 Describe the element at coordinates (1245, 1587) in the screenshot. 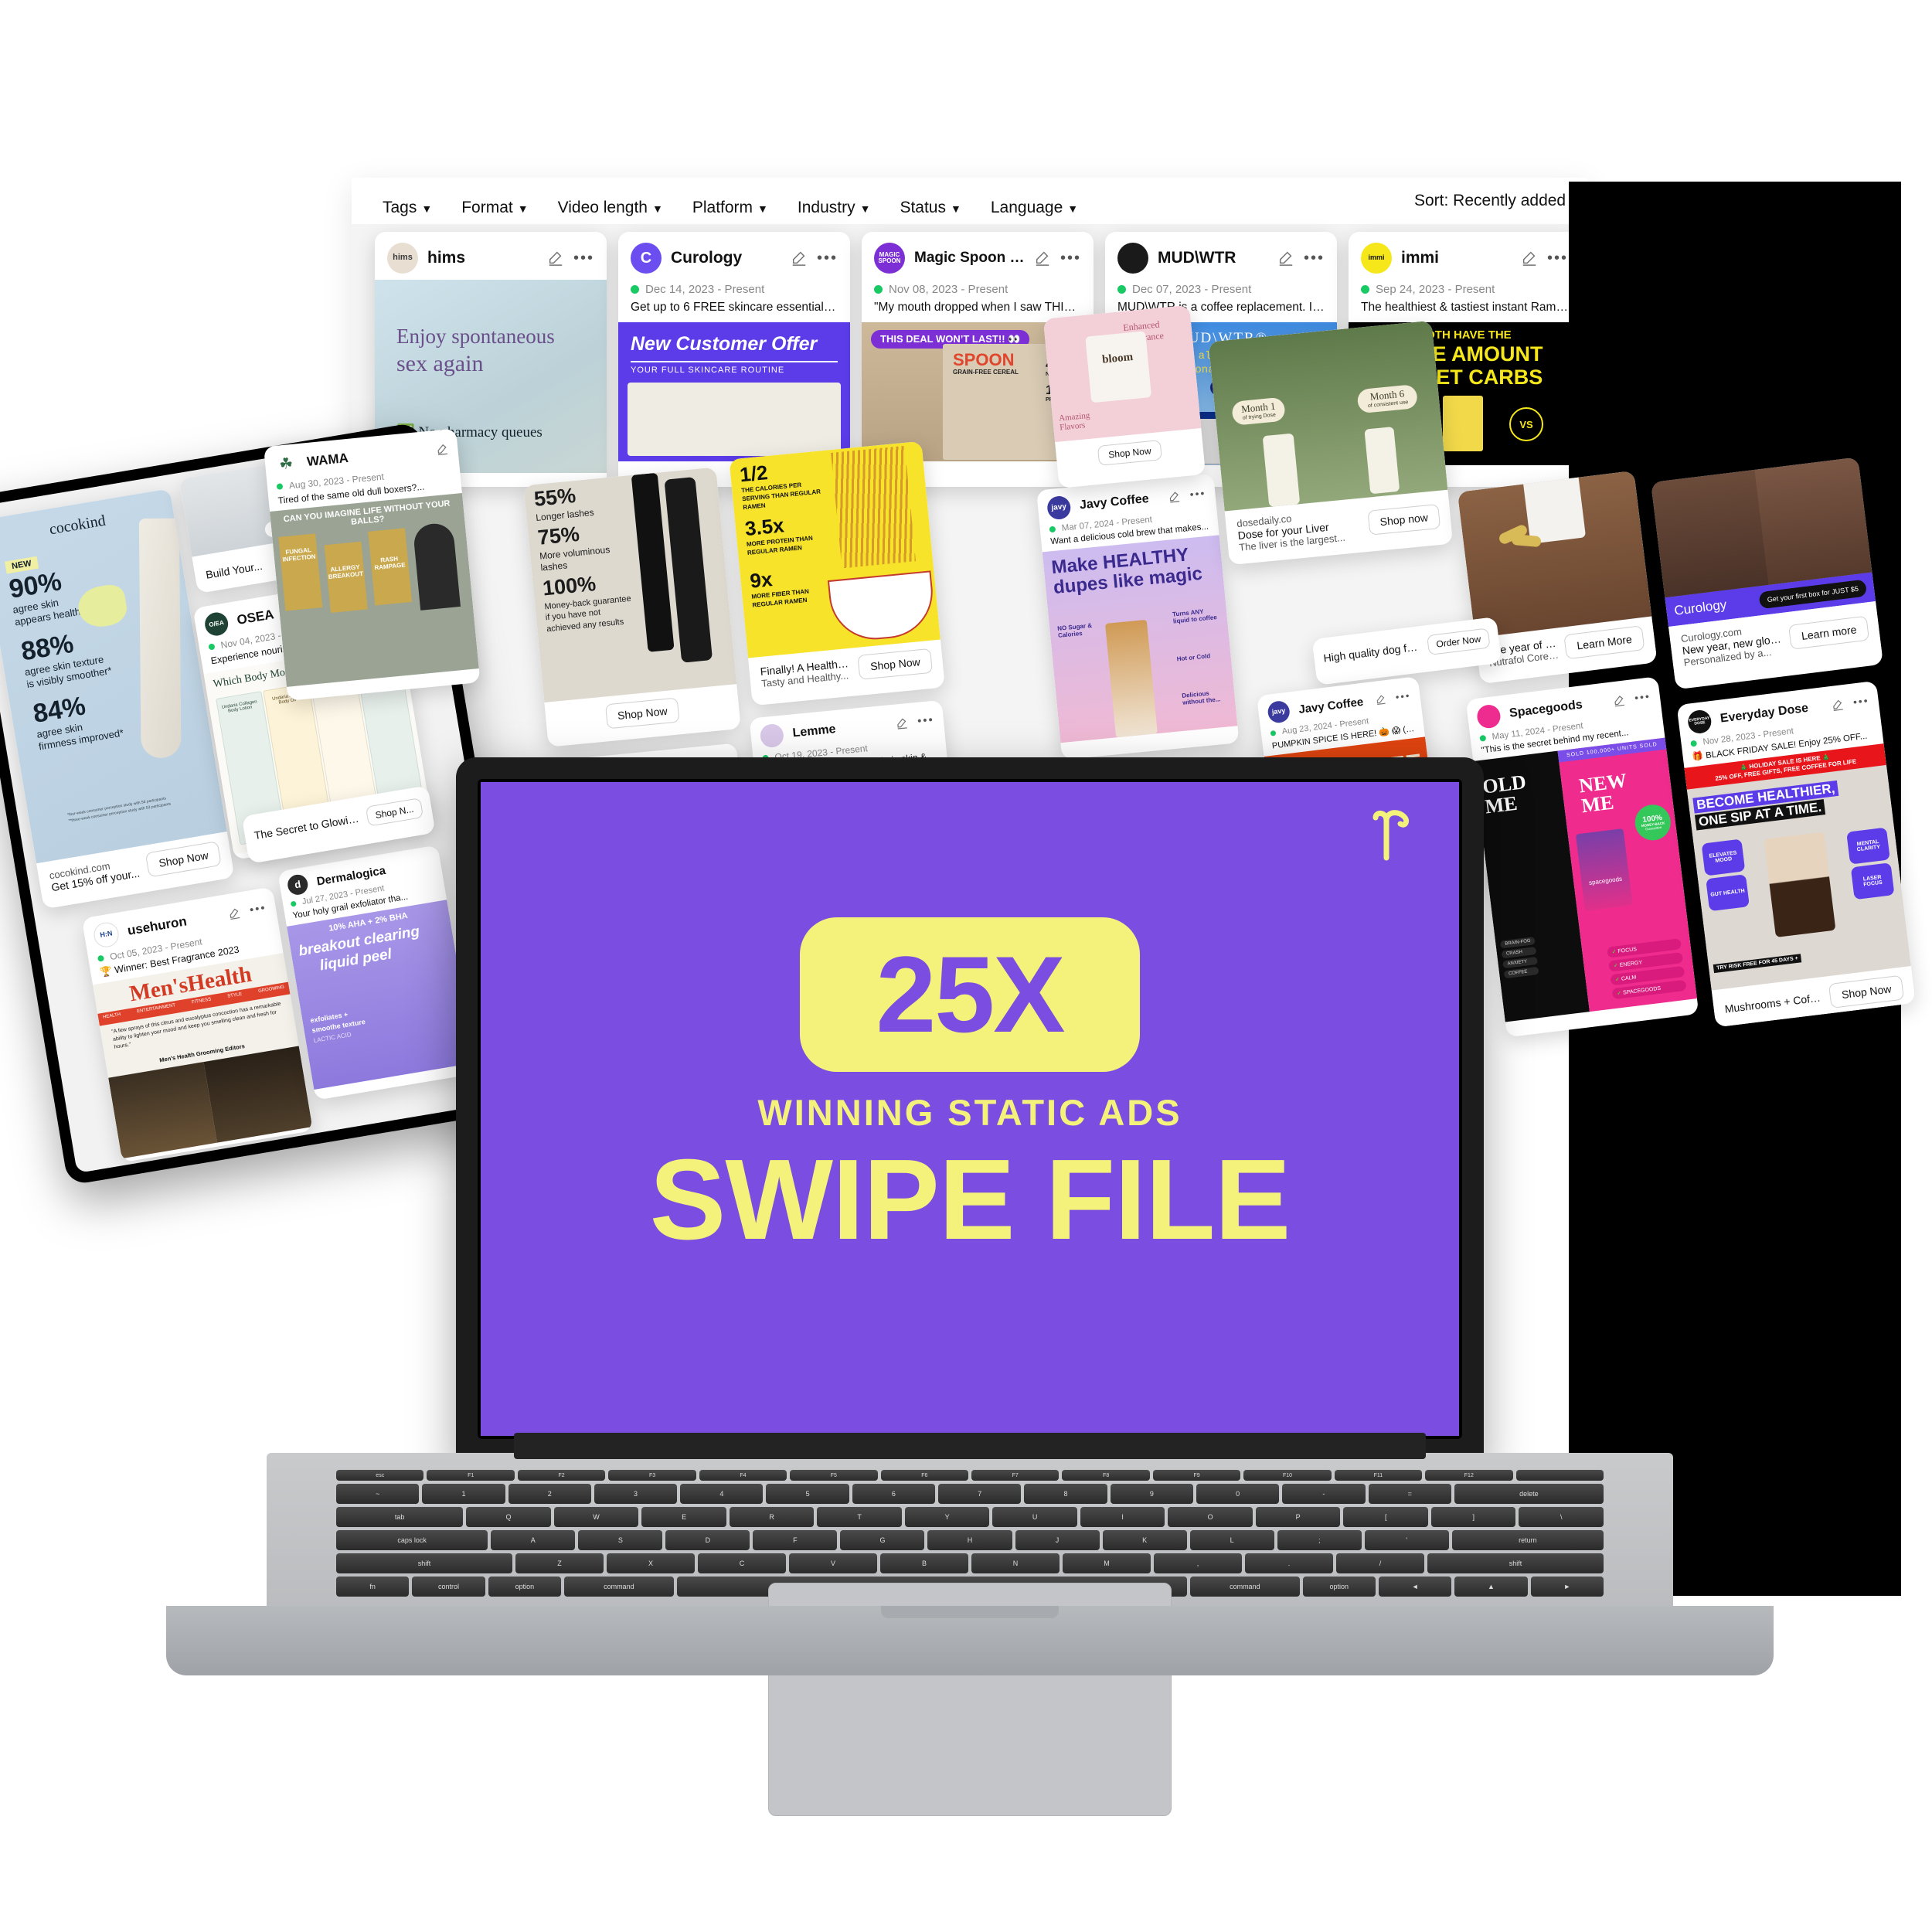

I see `key-command-right: command` at that location.